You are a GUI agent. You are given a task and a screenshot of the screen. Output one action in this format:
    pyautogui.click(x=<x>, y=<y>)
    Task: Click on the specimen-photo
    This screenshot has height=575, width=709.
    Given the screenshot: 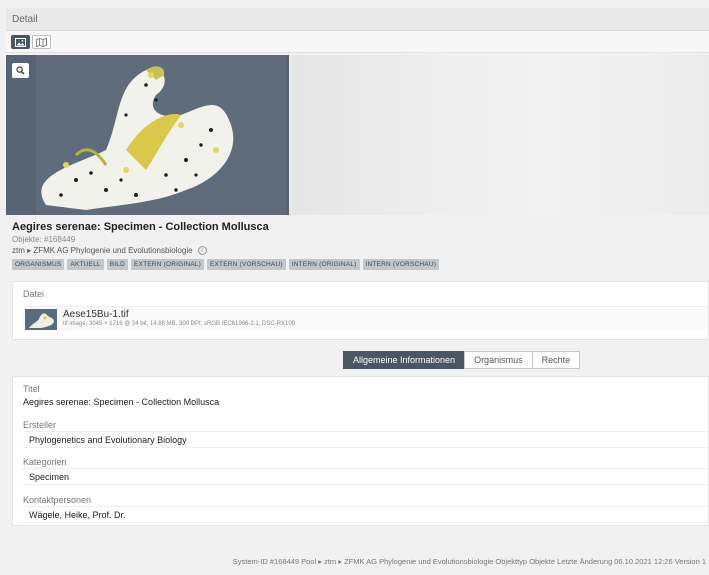 What is the action you would take?
    pyautogui.click(x=147, y=135)
    